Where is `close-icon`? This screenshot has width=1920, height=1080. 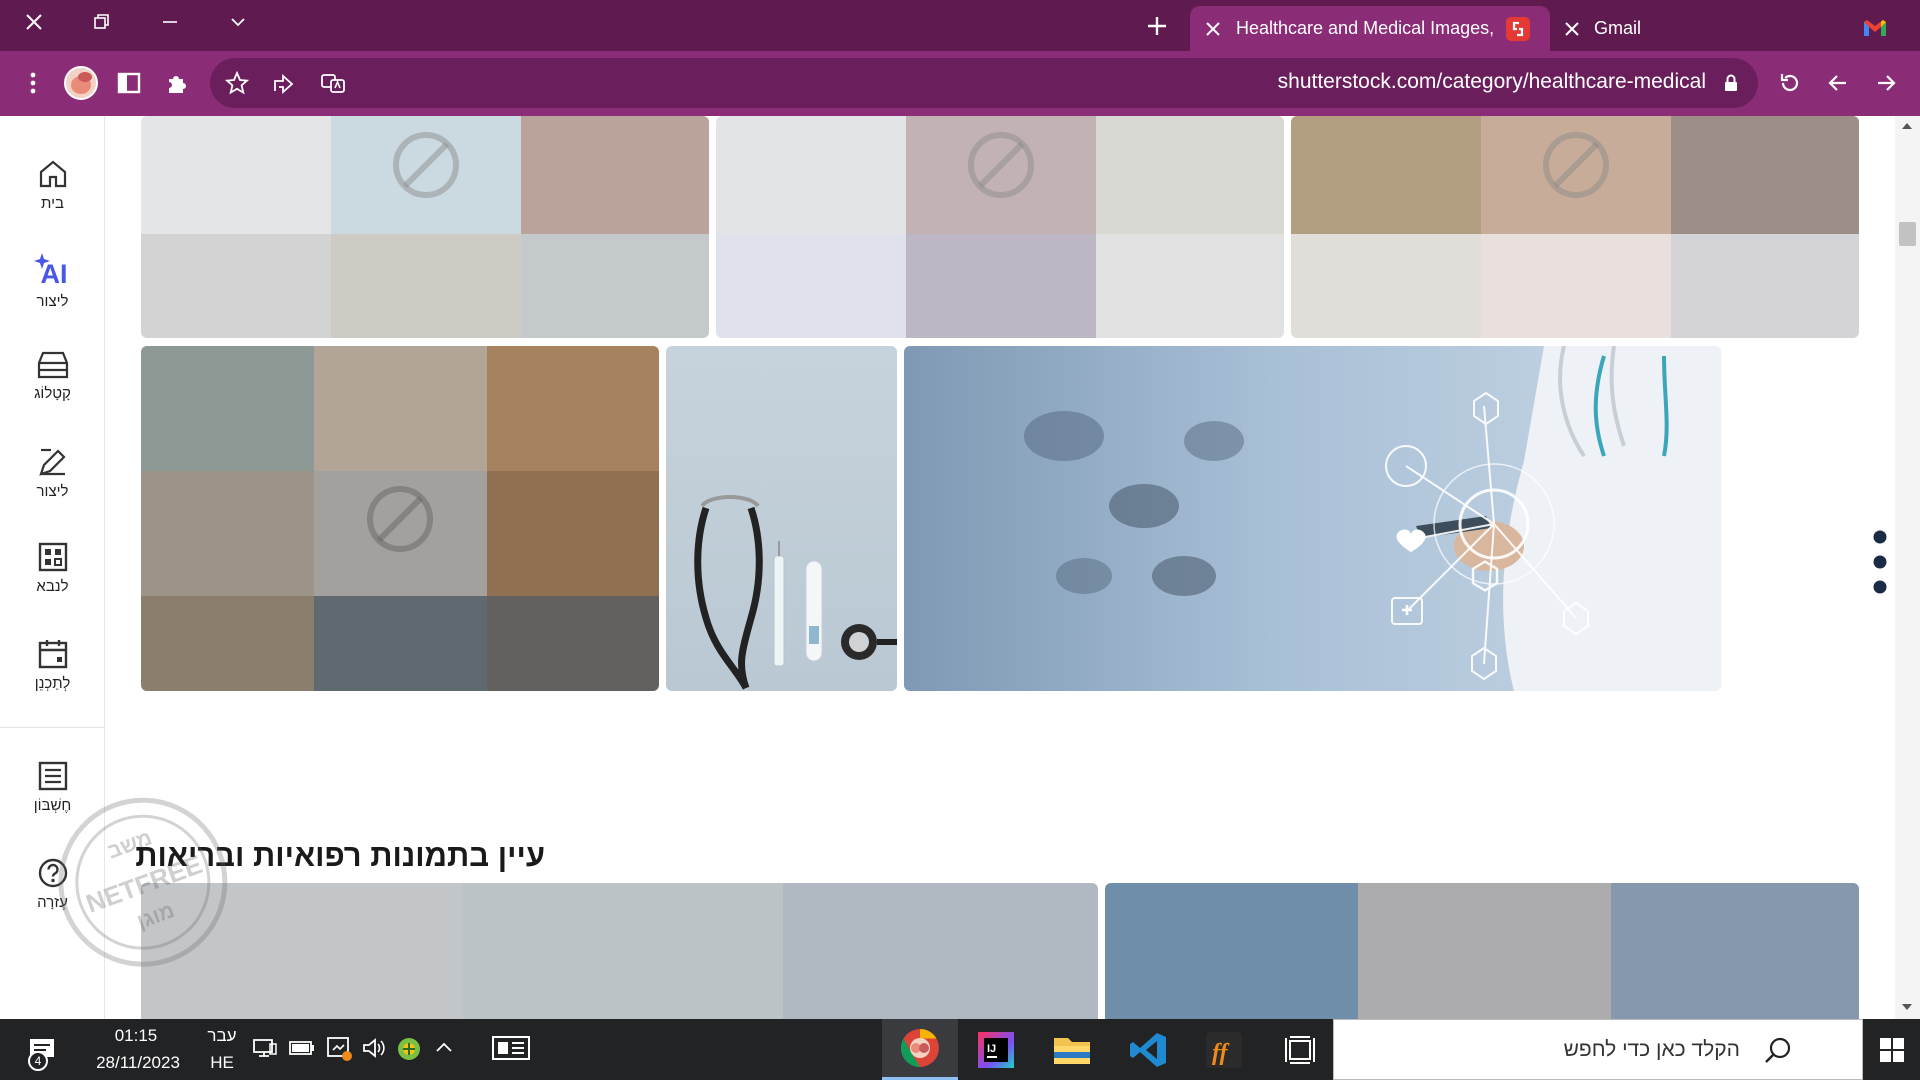
close-icon is located at coordinates (34, 22).